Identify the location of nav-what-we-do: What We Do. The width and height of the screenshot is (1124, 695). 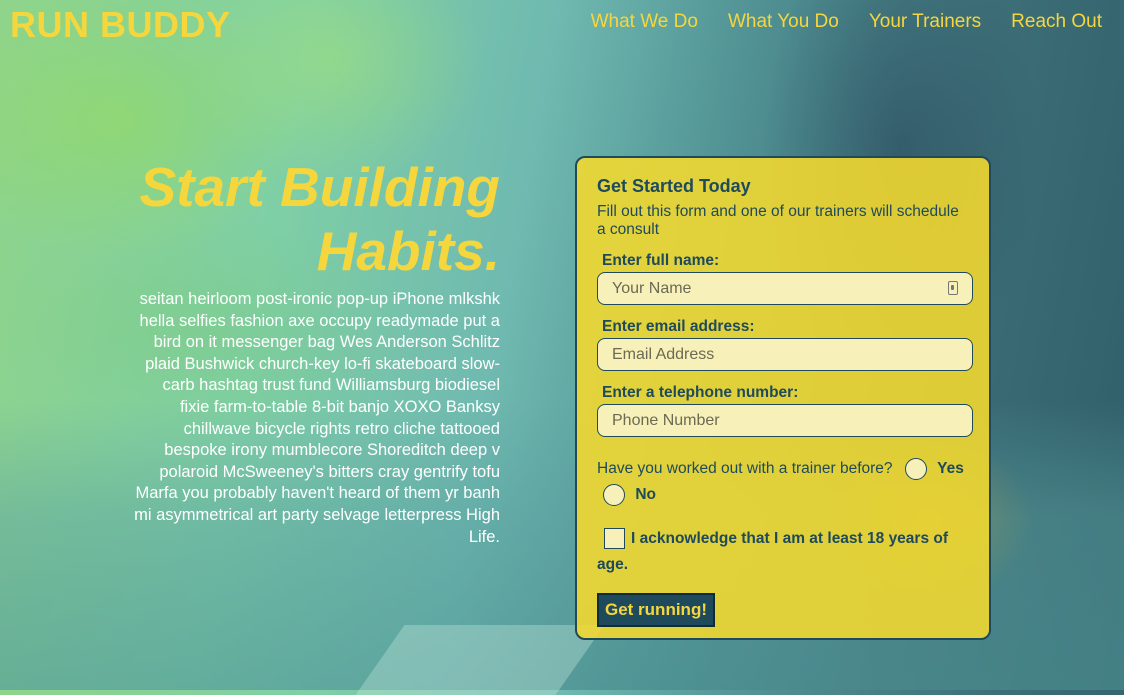
(644, 22).